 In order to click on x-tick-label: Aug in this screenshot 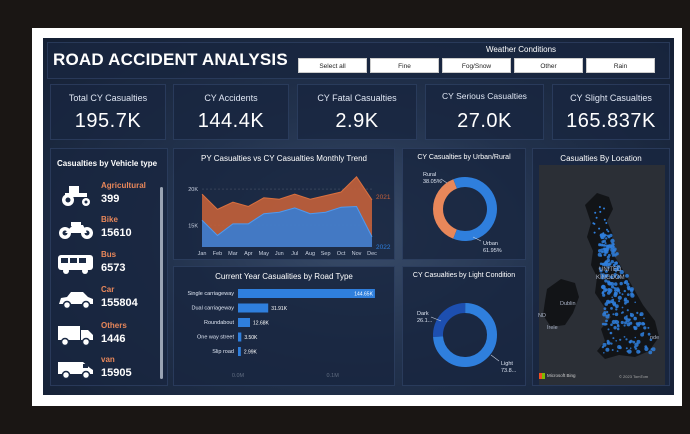, I will do `click(310, 254)`.